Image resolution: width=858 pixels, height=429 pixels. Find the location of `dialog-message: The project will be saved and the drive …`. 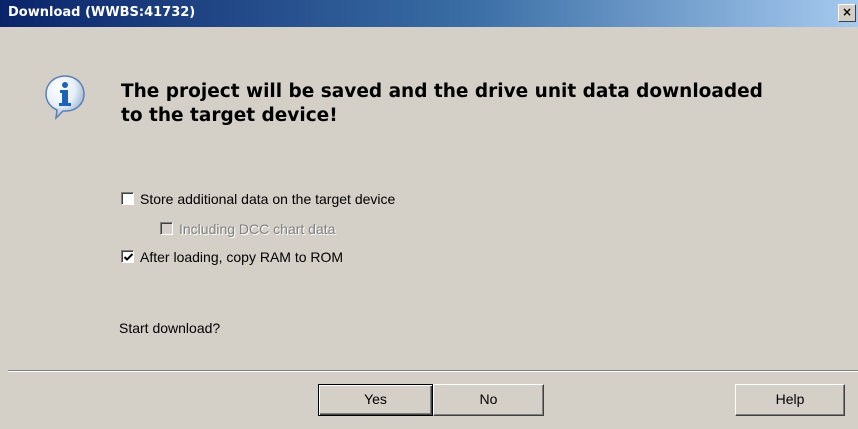

dialog-message: The project will be saved and the drive … is located at coordinates (442, 103).